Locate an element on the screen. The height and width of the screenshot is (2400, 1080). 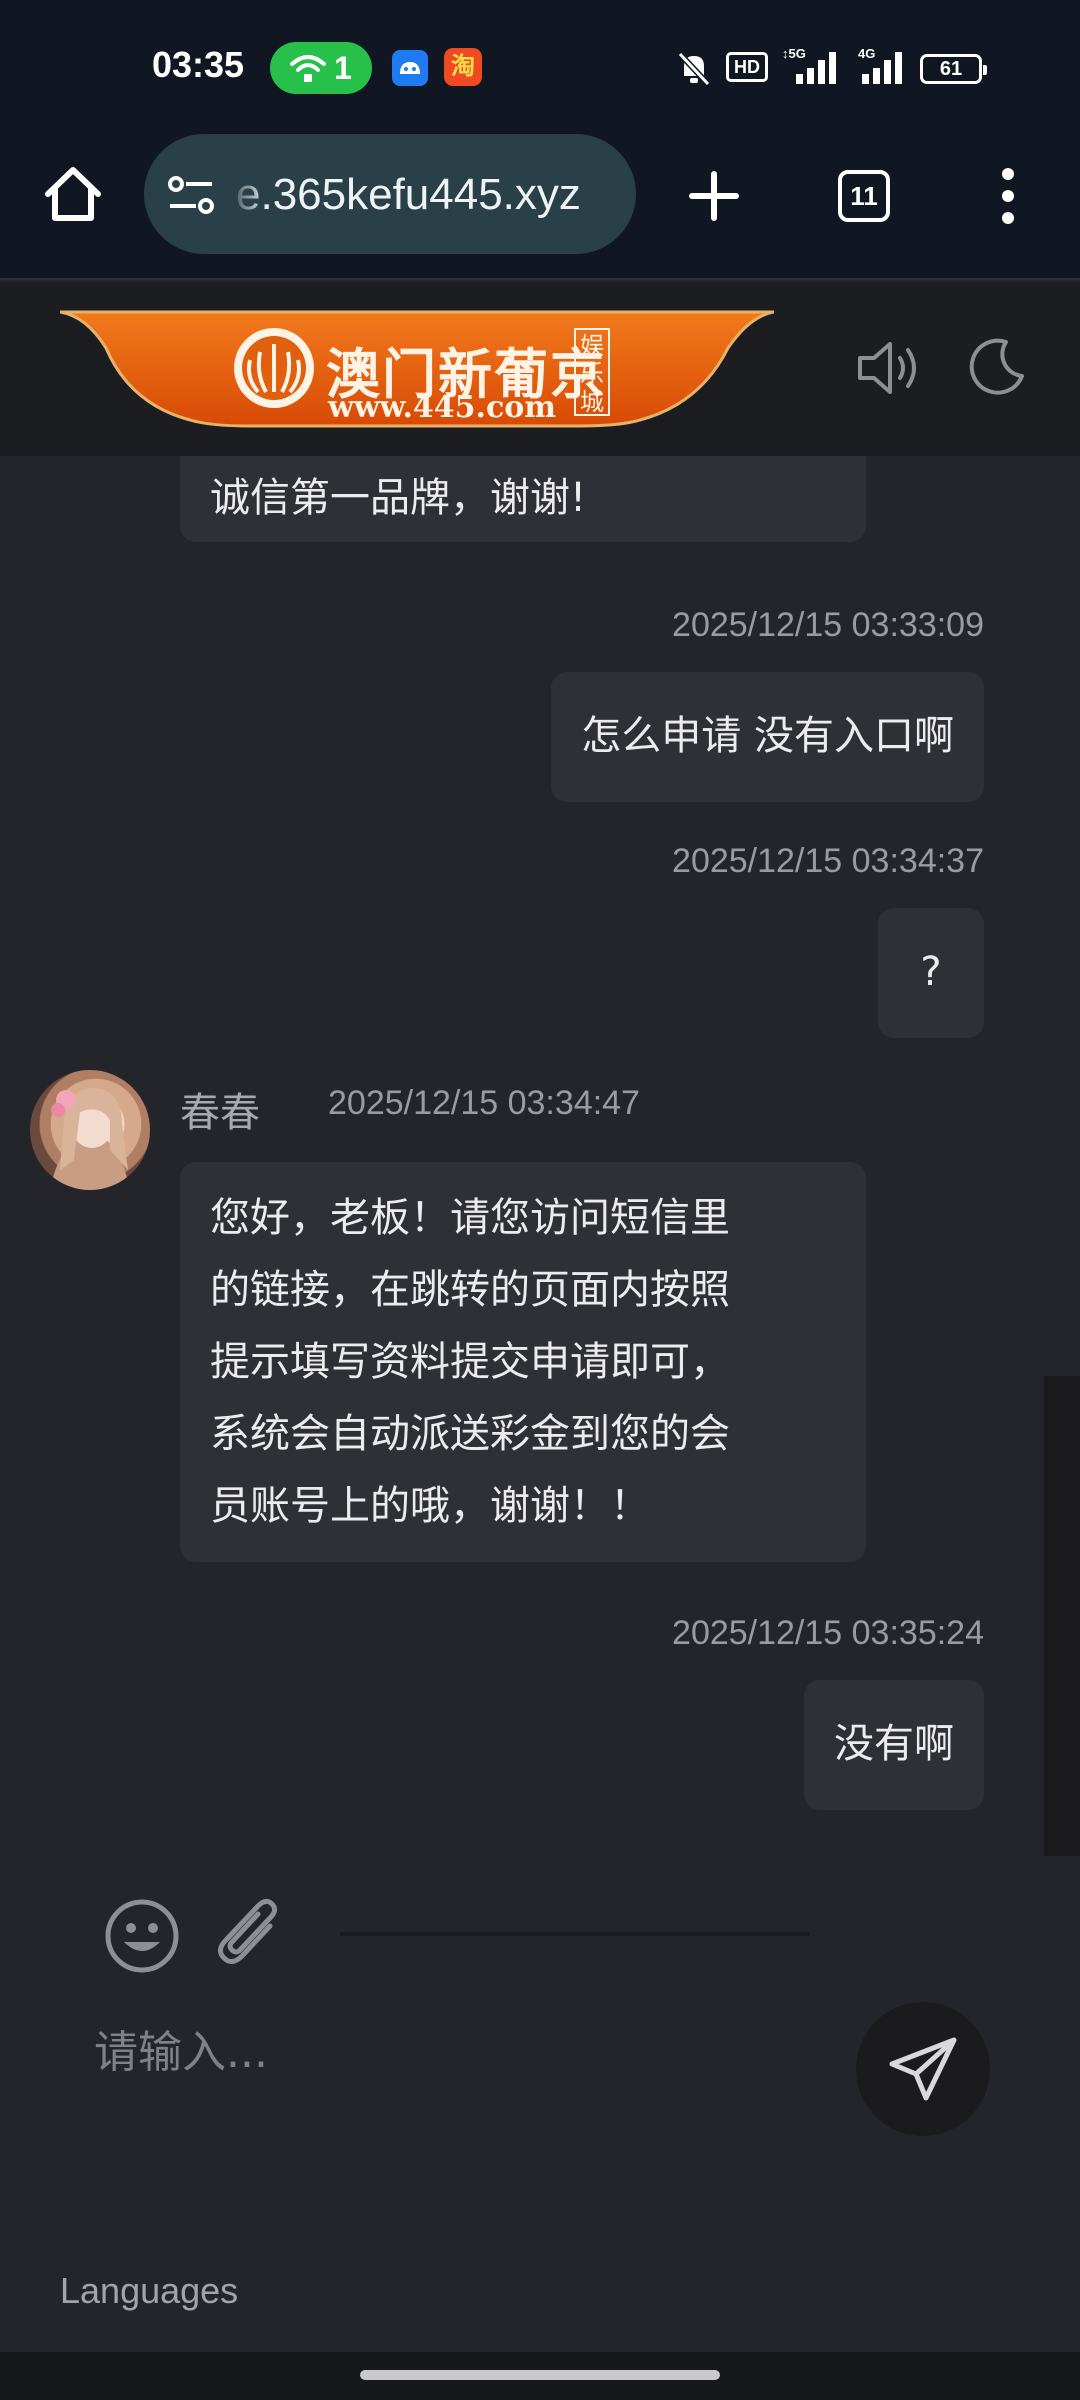
bell-off-icon is located at coordinates (694, 69).